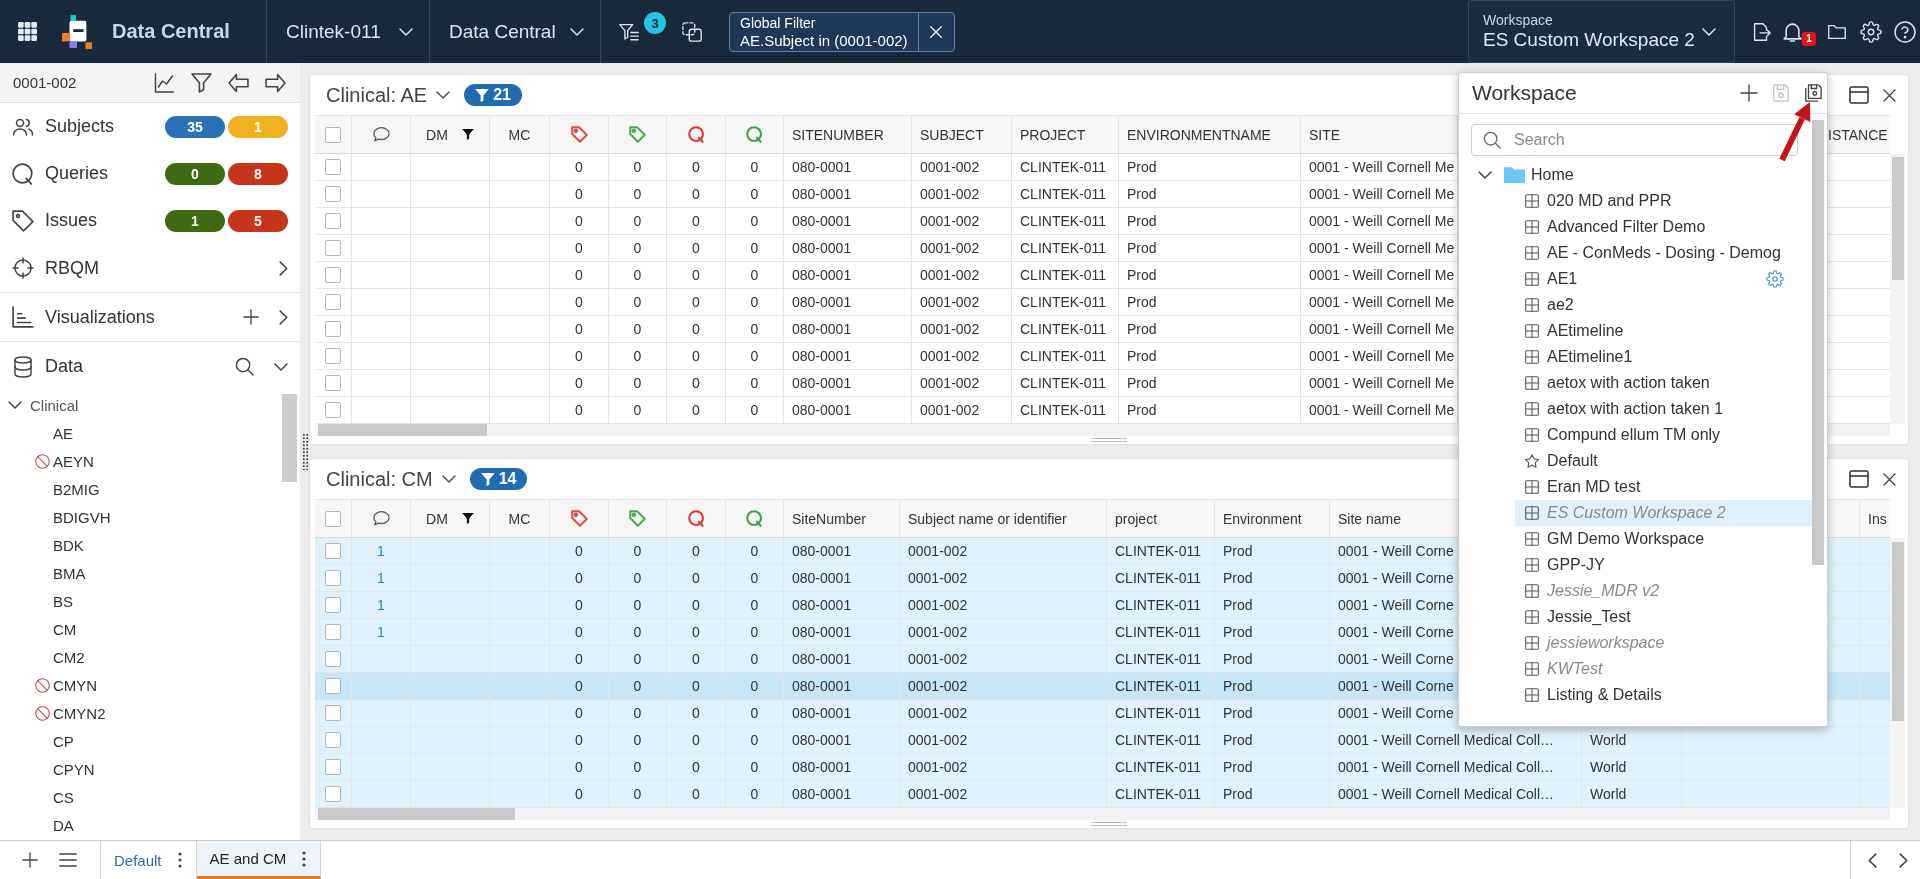 This screenshot has height=879, width=1920. I want to click on nav-label: Visualizations, so click(100, 317).